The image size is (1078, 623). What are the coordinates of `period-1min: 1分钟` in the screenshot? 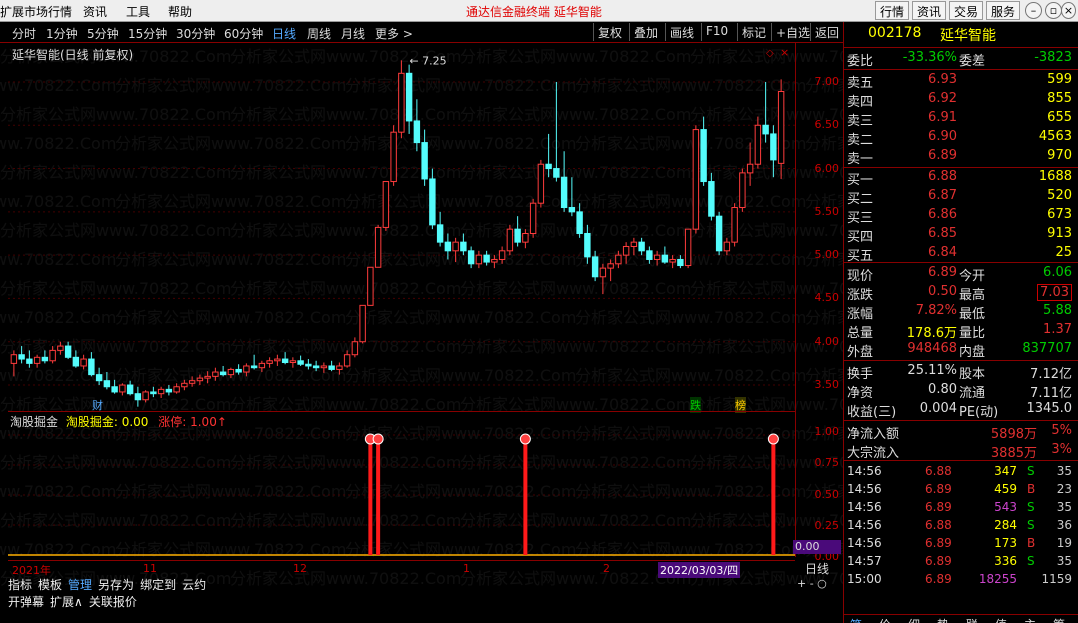 It's located at (62, 33).